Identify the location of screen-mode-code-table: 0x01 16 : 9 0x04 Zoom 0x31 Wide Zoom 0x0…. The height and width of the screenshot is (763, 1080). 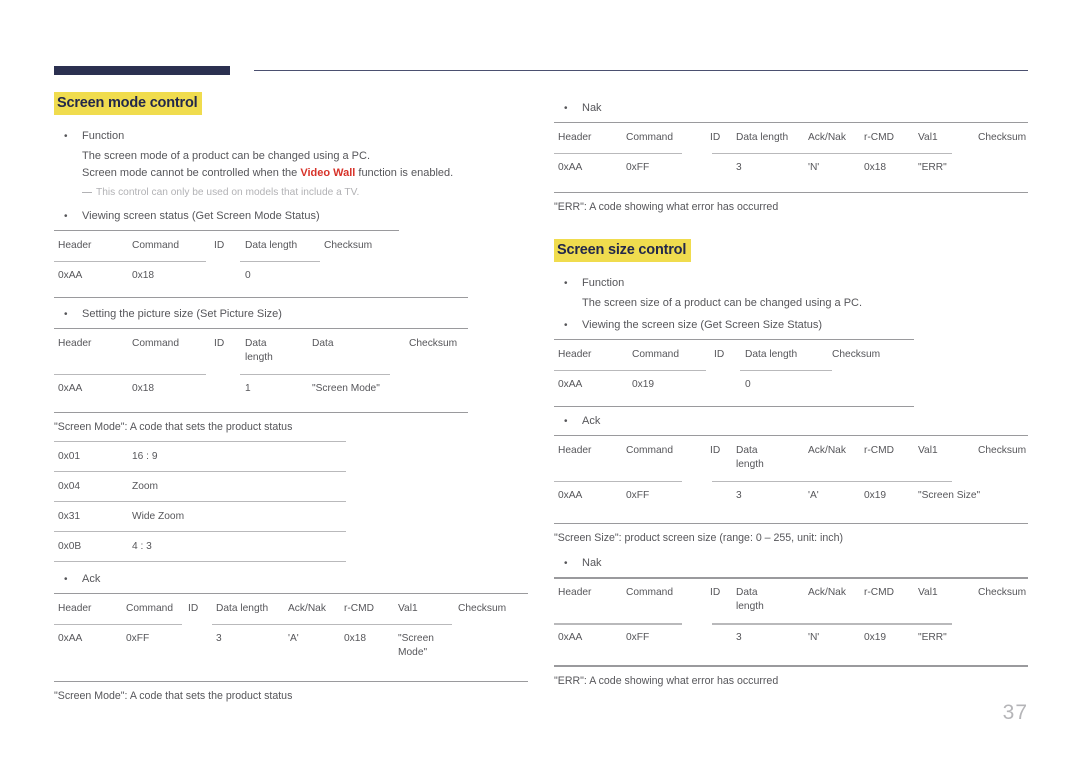
(291, 503).